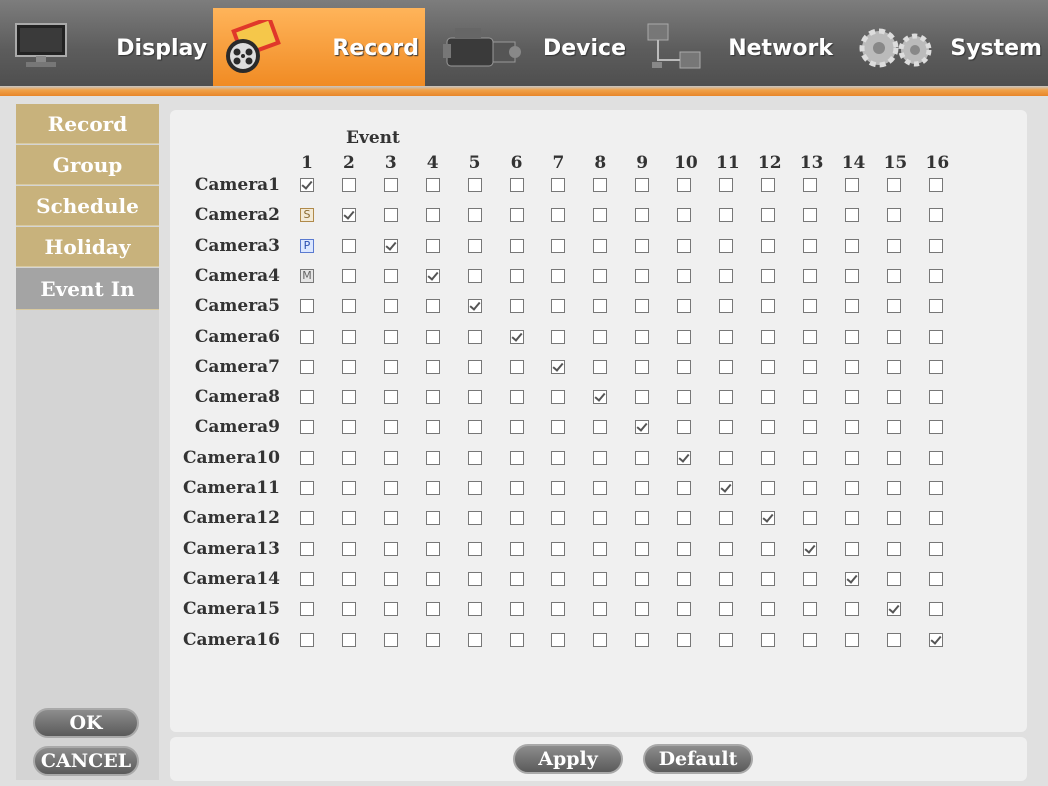  What do you see at coordinates (87, 165) in the screenshot?
I see `sidebar-item-group: Group` at bounding box center [87, 165].